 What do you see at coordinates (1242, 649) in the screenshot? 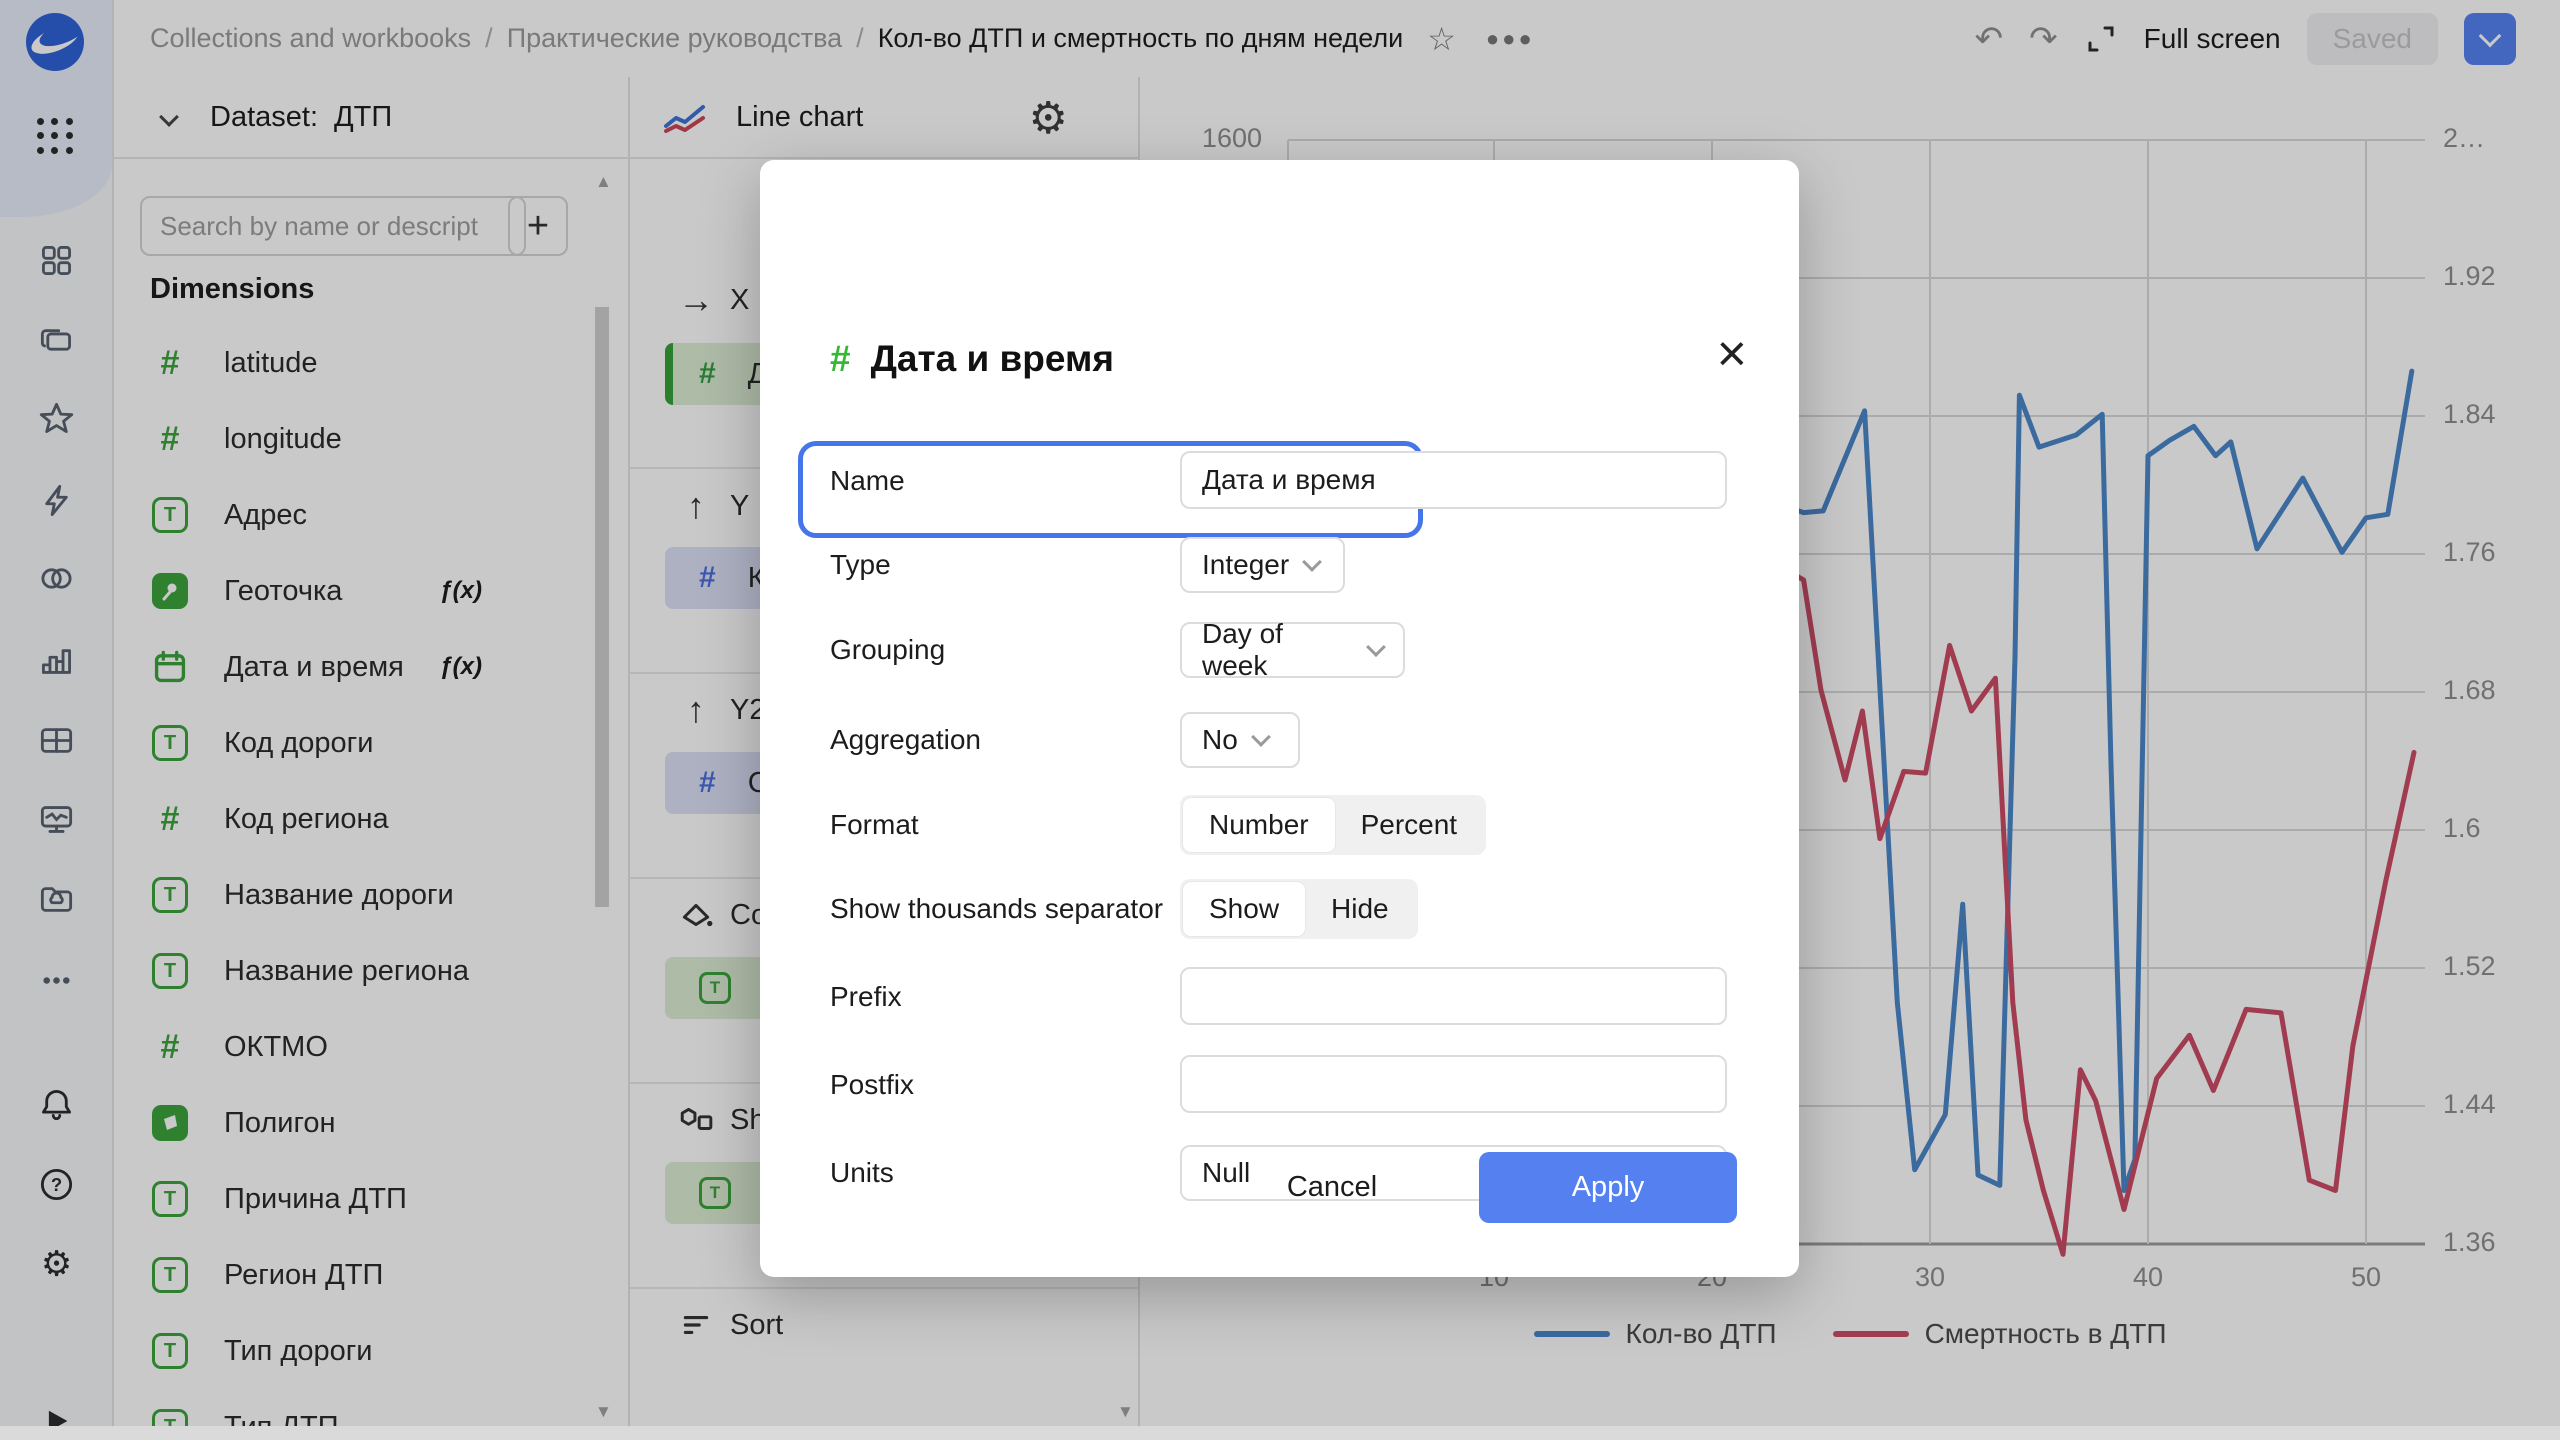
I see `selected-value: Day of week` at bounding box center [1242, 649].